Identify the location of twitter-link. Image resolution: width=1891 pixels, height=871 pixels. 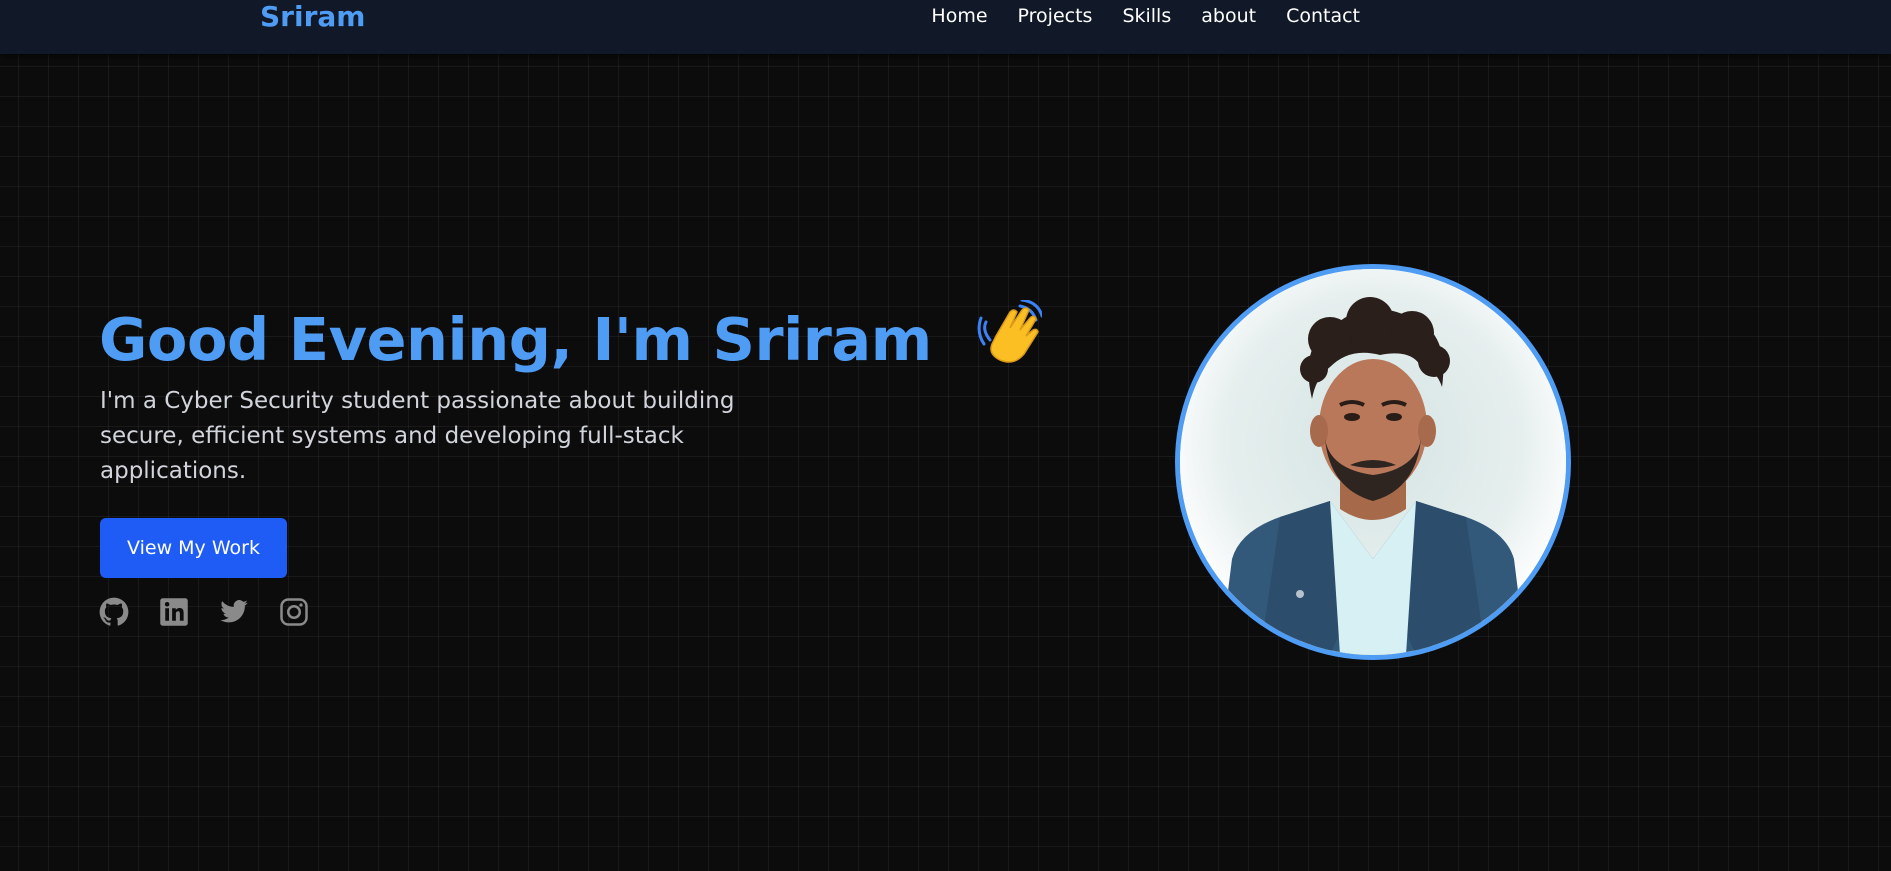
(234, 612).